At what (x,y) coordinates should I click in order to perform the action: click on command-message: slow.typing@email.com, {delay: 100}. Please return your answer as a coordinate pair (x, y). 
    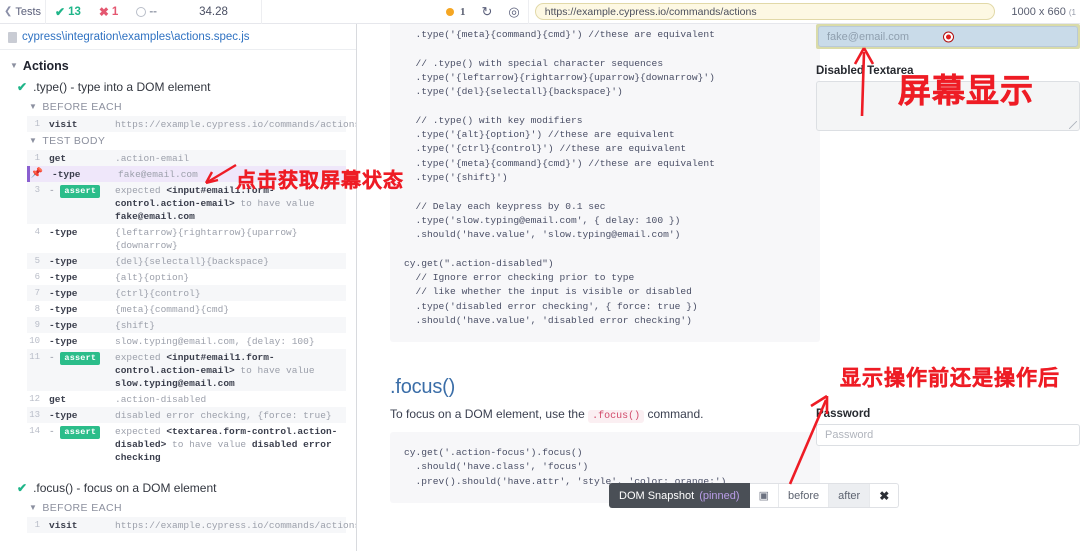
    Looking at the image, I should click on (215, 341).